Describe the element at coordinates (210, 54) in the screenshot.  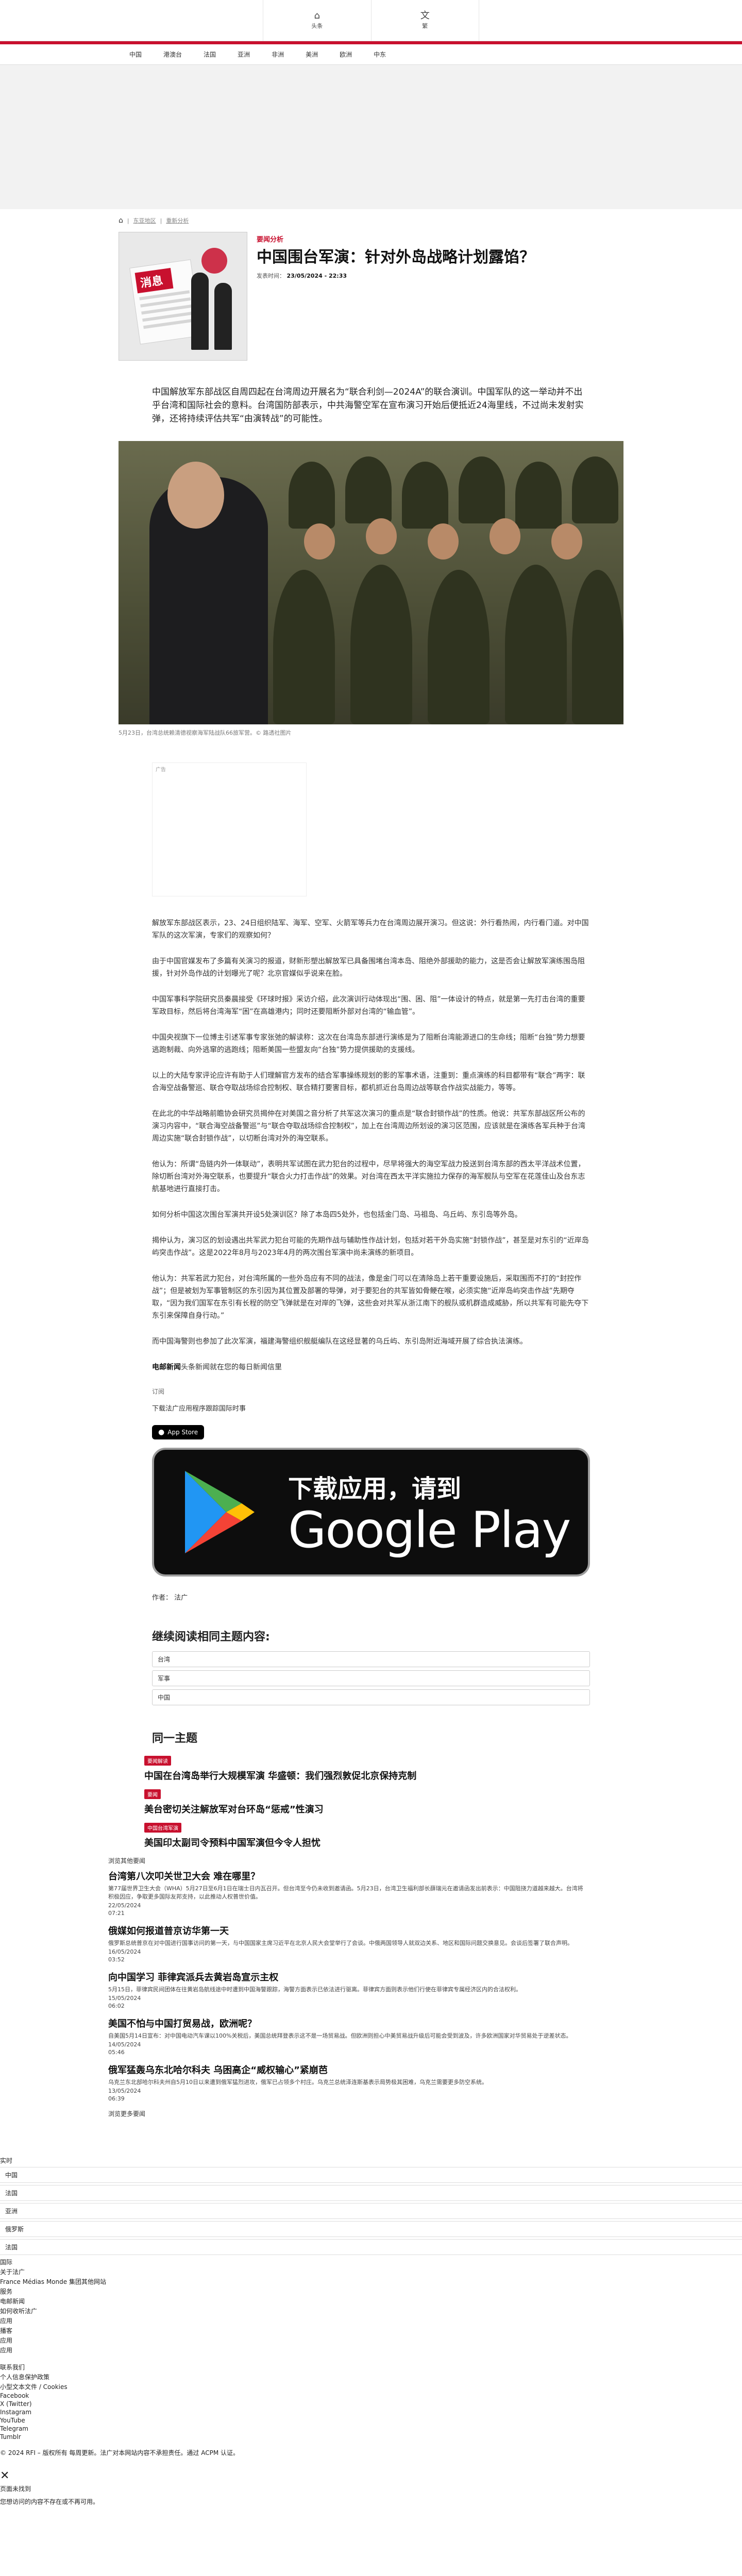
I see `nav-item-france: 法国` at that location.